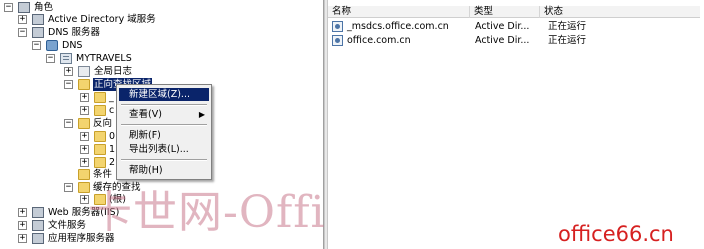 This screenshot has height=249, width=704. I want to click on row-name: office.com.cn, so click(379, 40).